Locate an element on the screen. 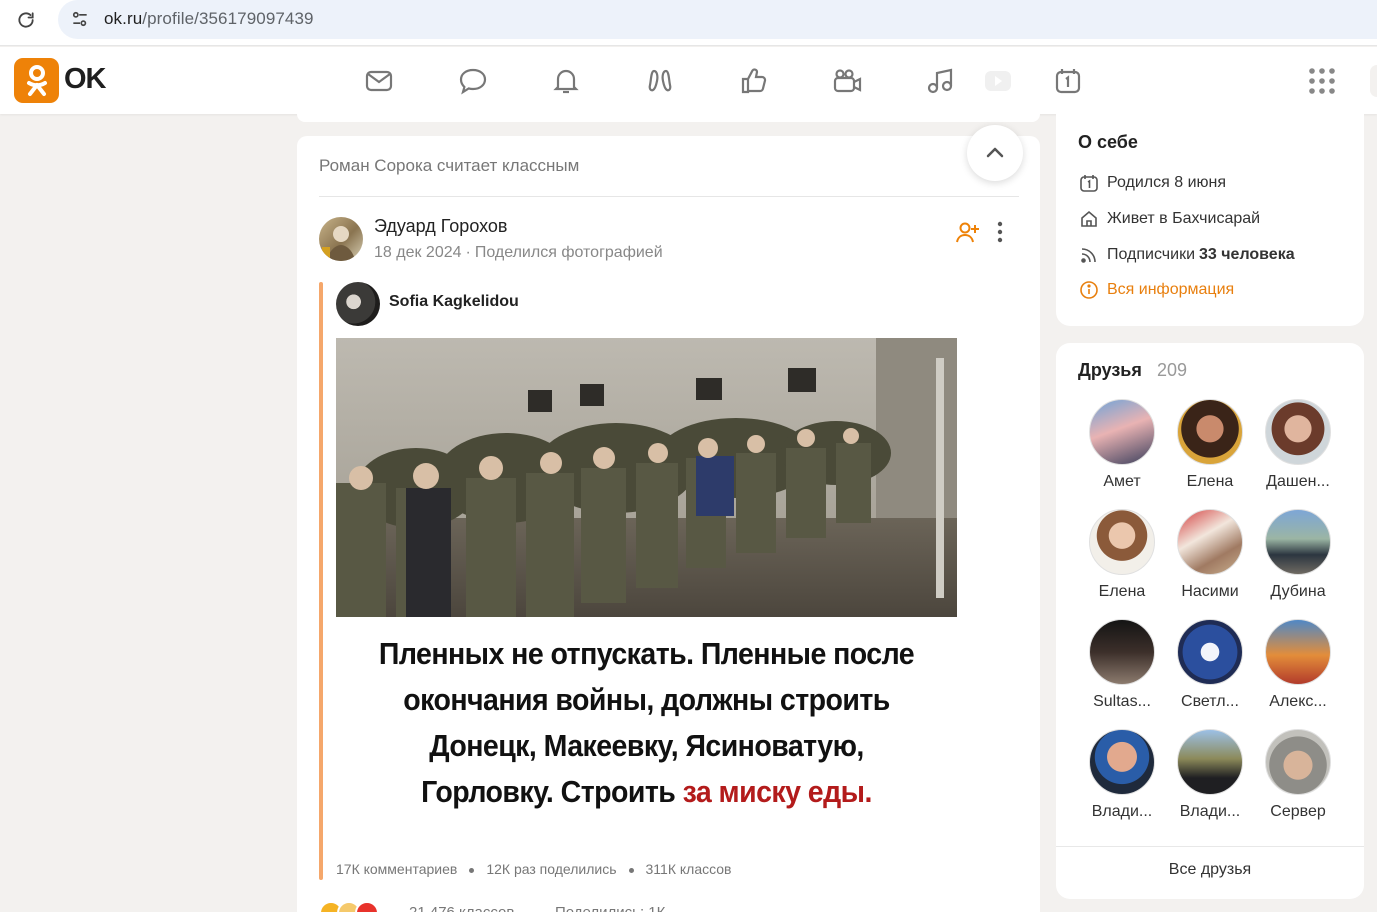  reload-icon is located at coordinates (26, 20).